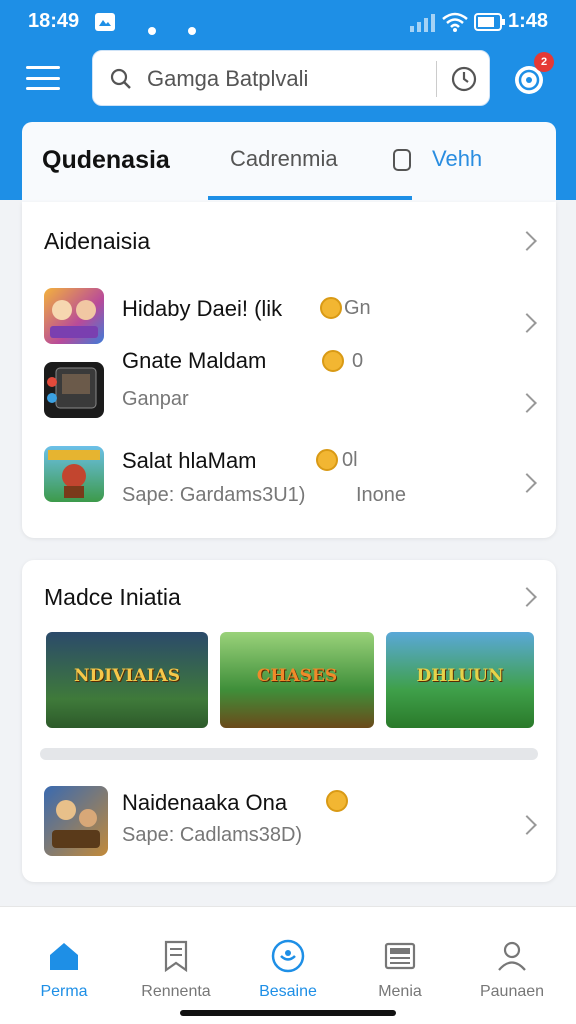 The width and height of the screenshot is (576, 1024). I want to click on app-name: Naidenaaka Ona, so click(205, 802).